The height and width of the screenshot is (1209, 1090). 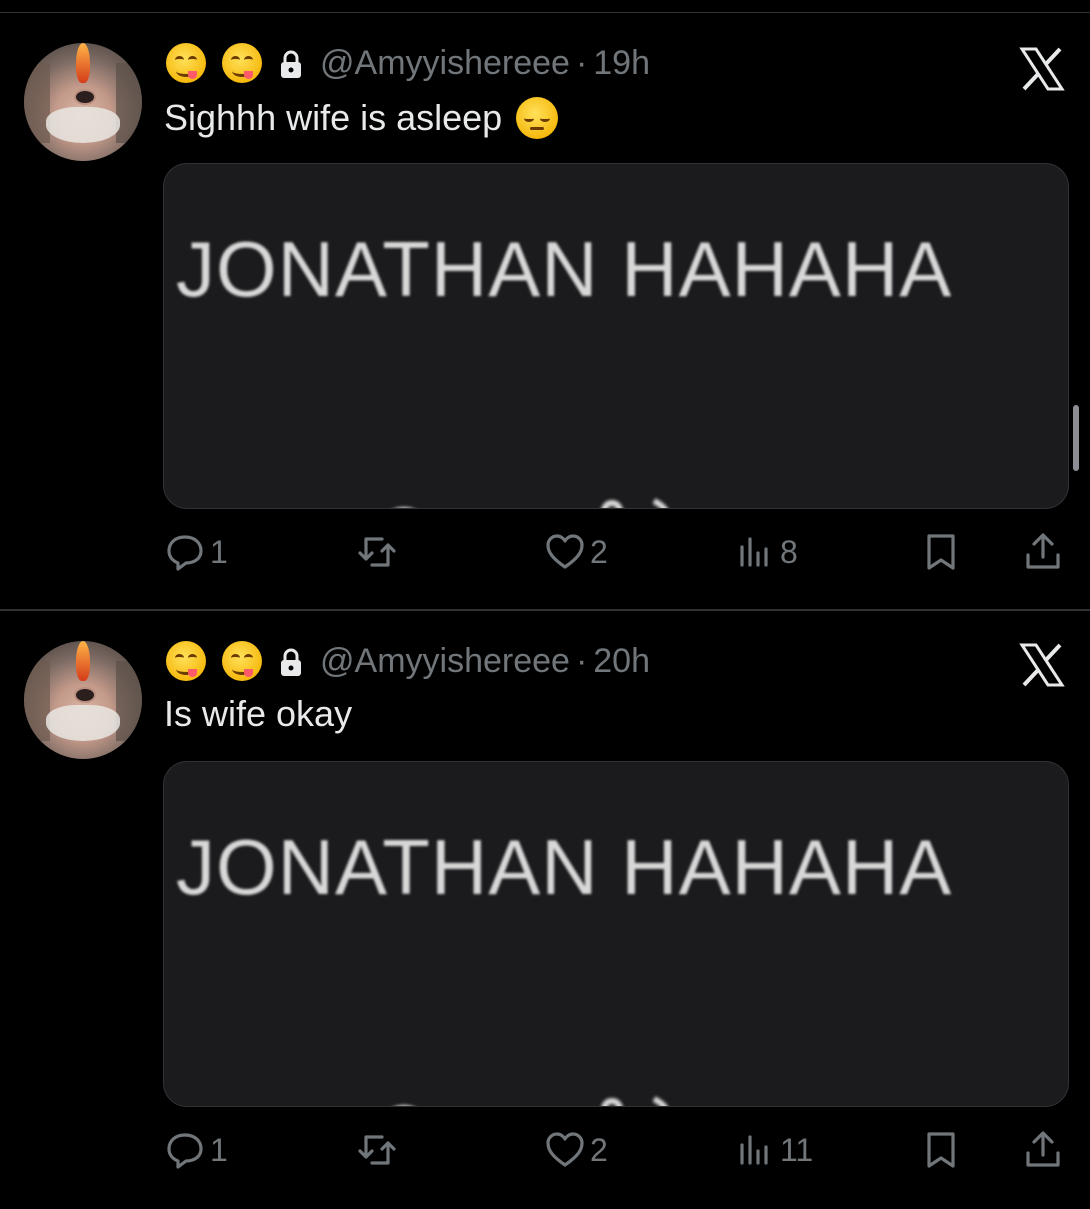 What do you see at coordinates (773, 1150) in the screenshot?
I see `views-button: 11` at bounding box center [773, 1150].